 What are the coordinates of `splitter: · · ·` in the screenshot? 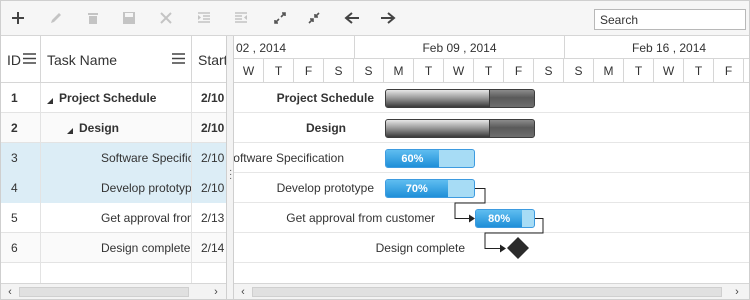 It's located at (230, 167).